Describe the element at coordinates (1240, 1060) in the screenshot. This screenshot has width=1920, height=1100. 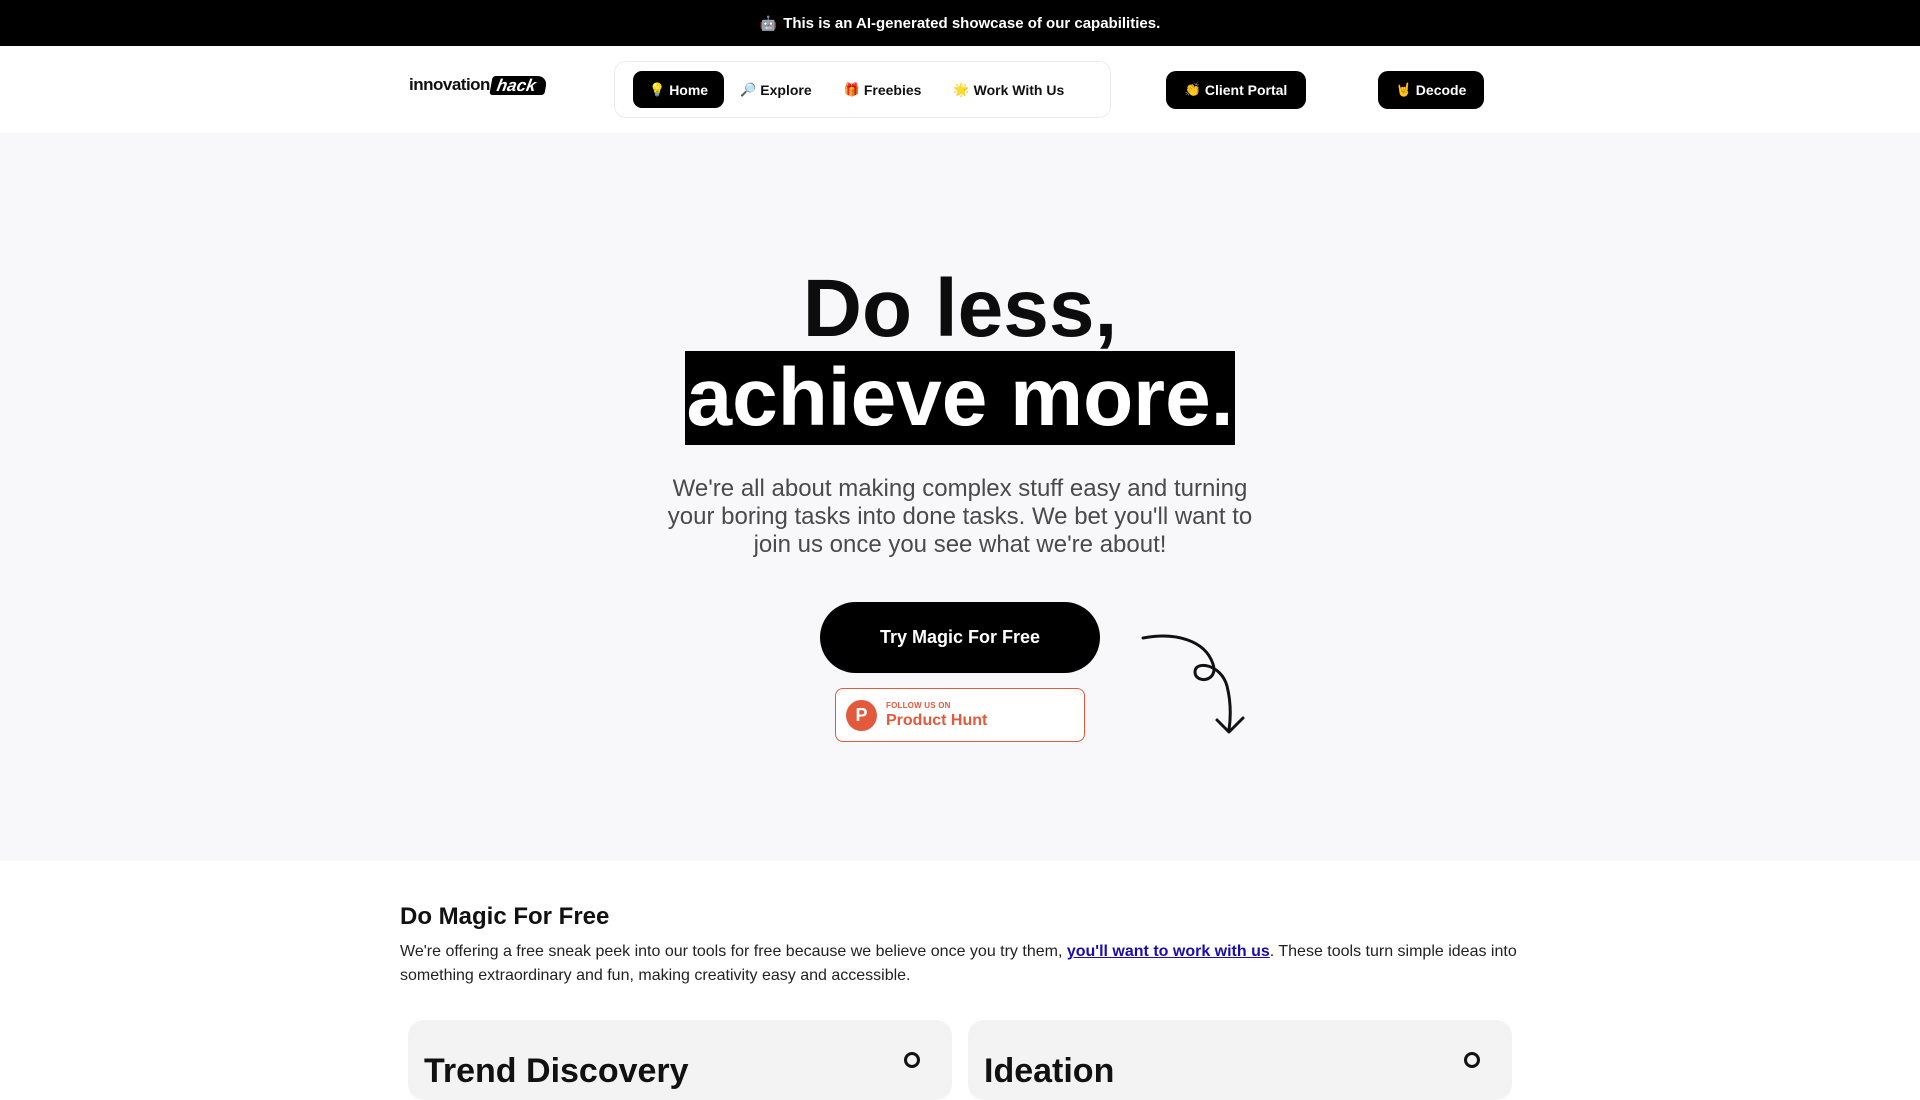
I see `tool-card-ideation: Ideation` at that location.